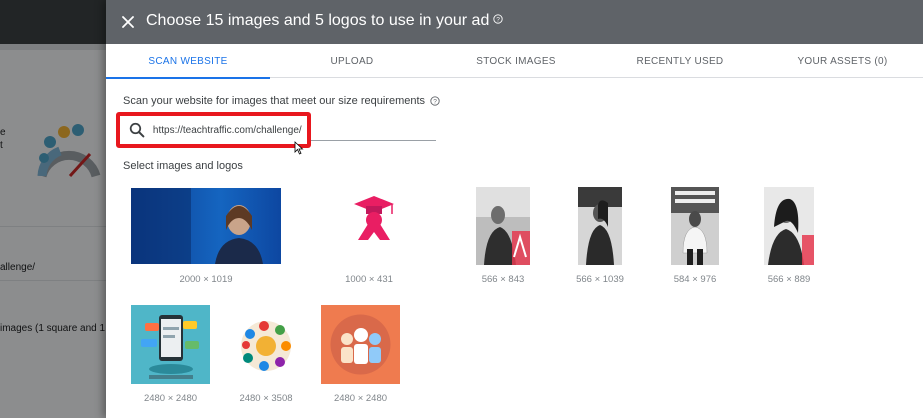 The image size is (923, 418). Describe the element at coordinates (352, 61) in the screenshot. I see `tab-upload: UPLOAD` at that location.